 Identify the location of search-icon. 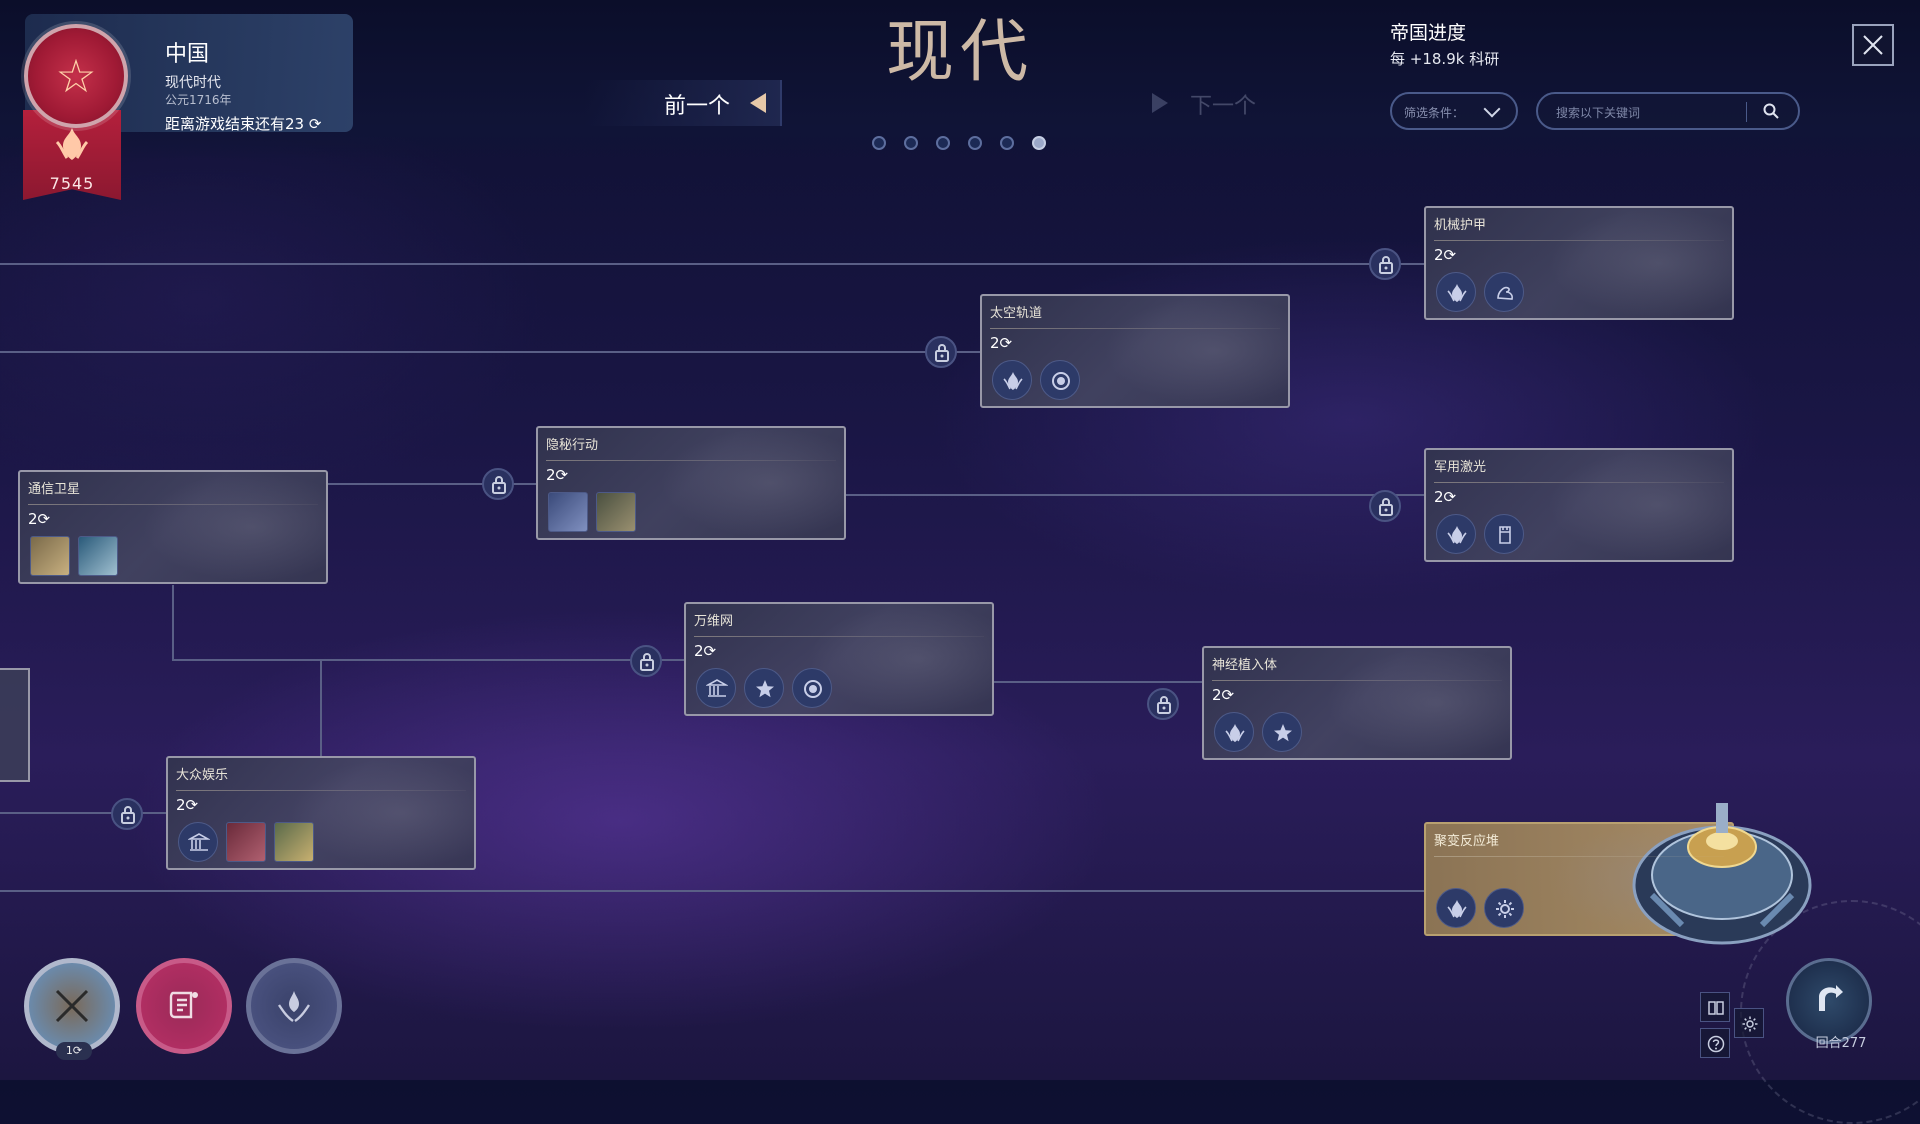
(1771, 111).